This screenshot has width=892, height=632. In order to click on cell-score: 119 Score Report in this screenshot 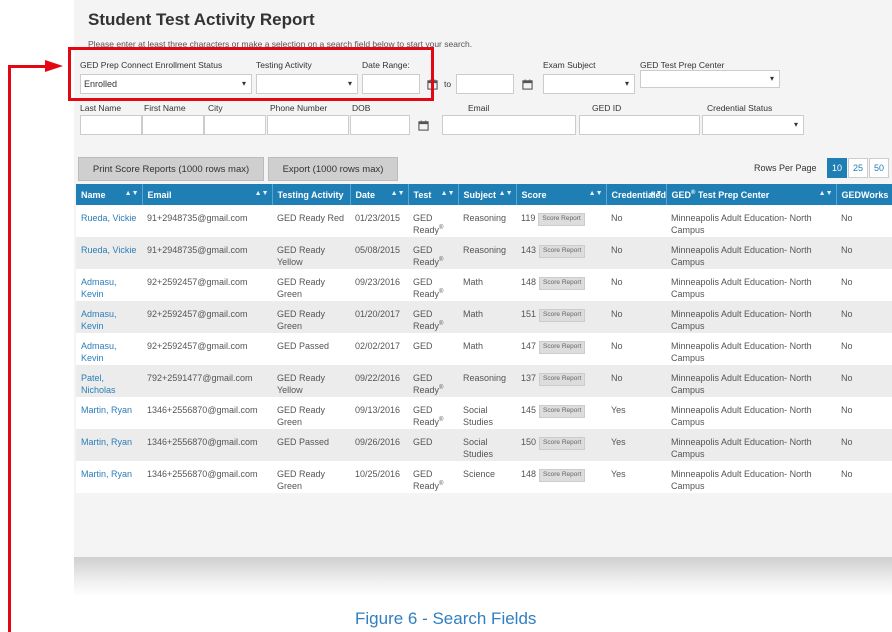, I will do `click(561, 221)`.